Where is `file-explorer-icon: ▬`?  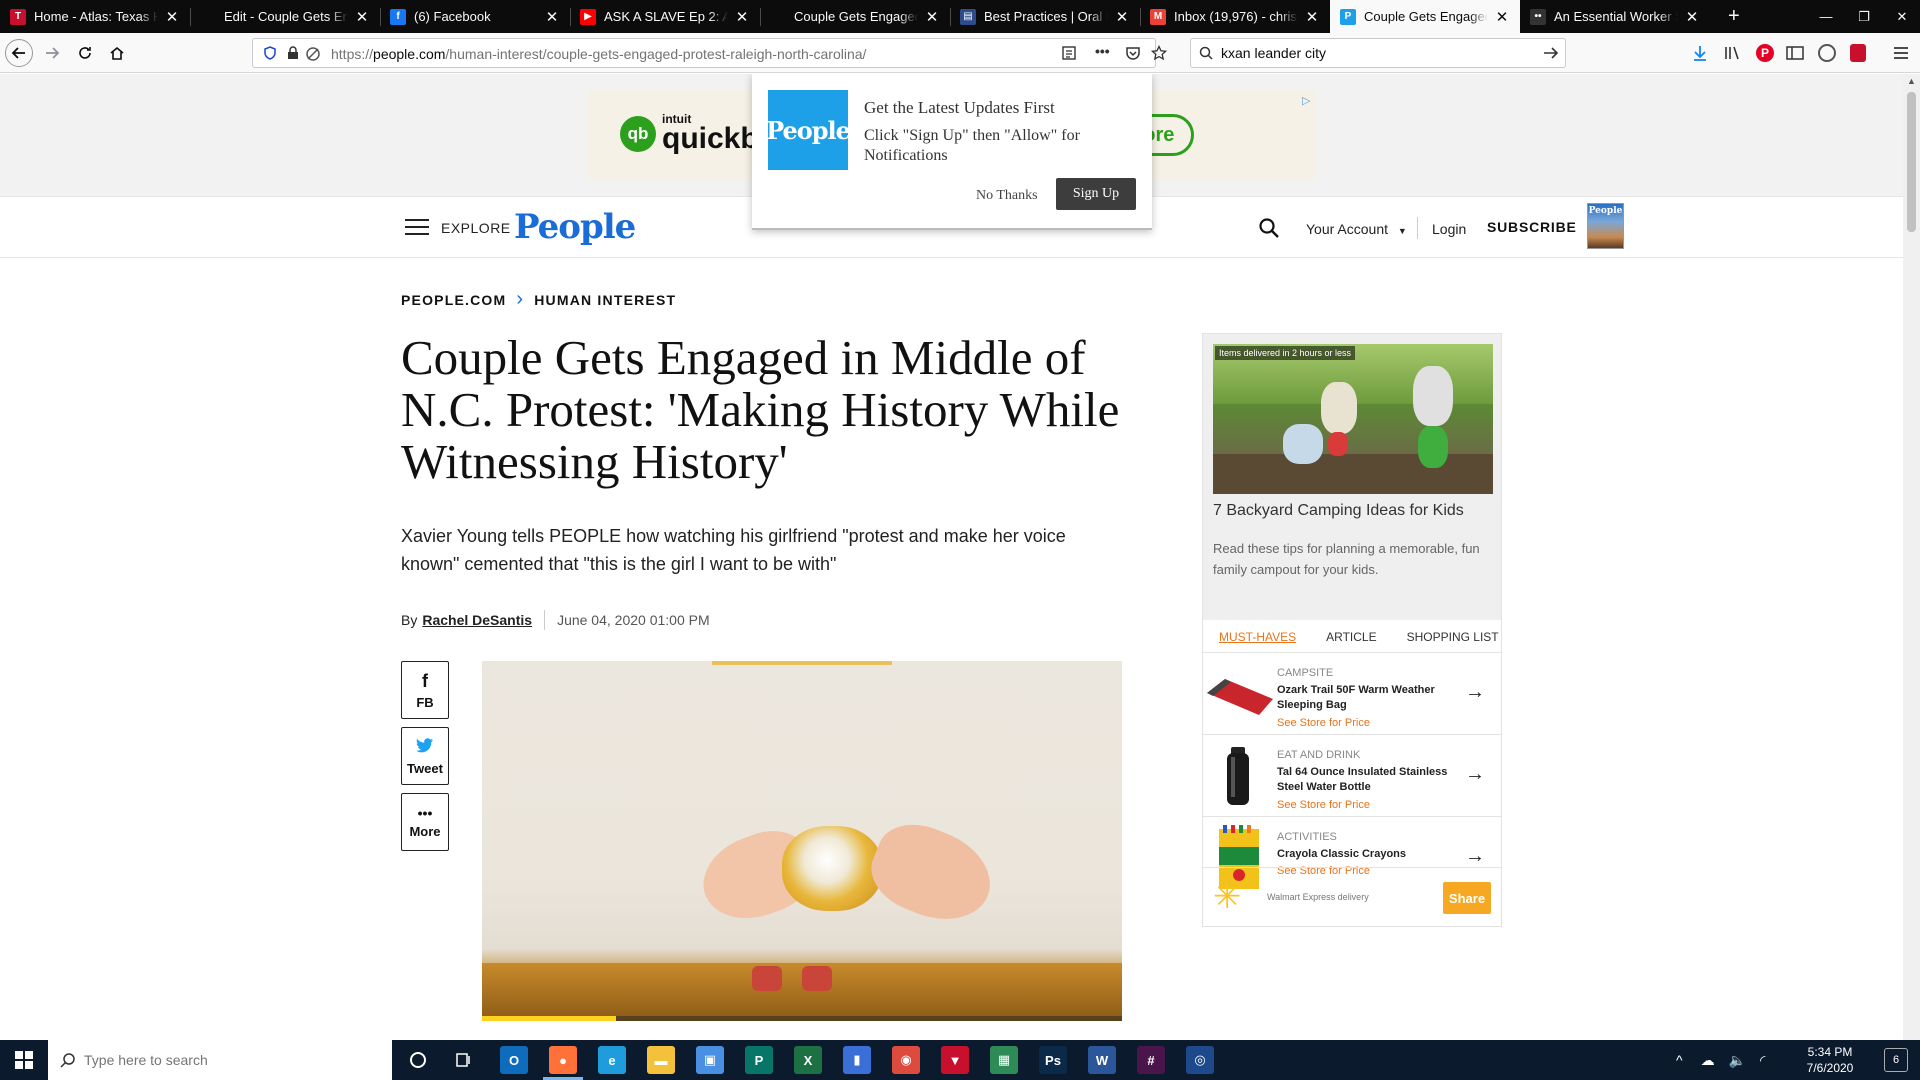
file-explorer-icon: ▬ is located at coordinates (661, 1060).